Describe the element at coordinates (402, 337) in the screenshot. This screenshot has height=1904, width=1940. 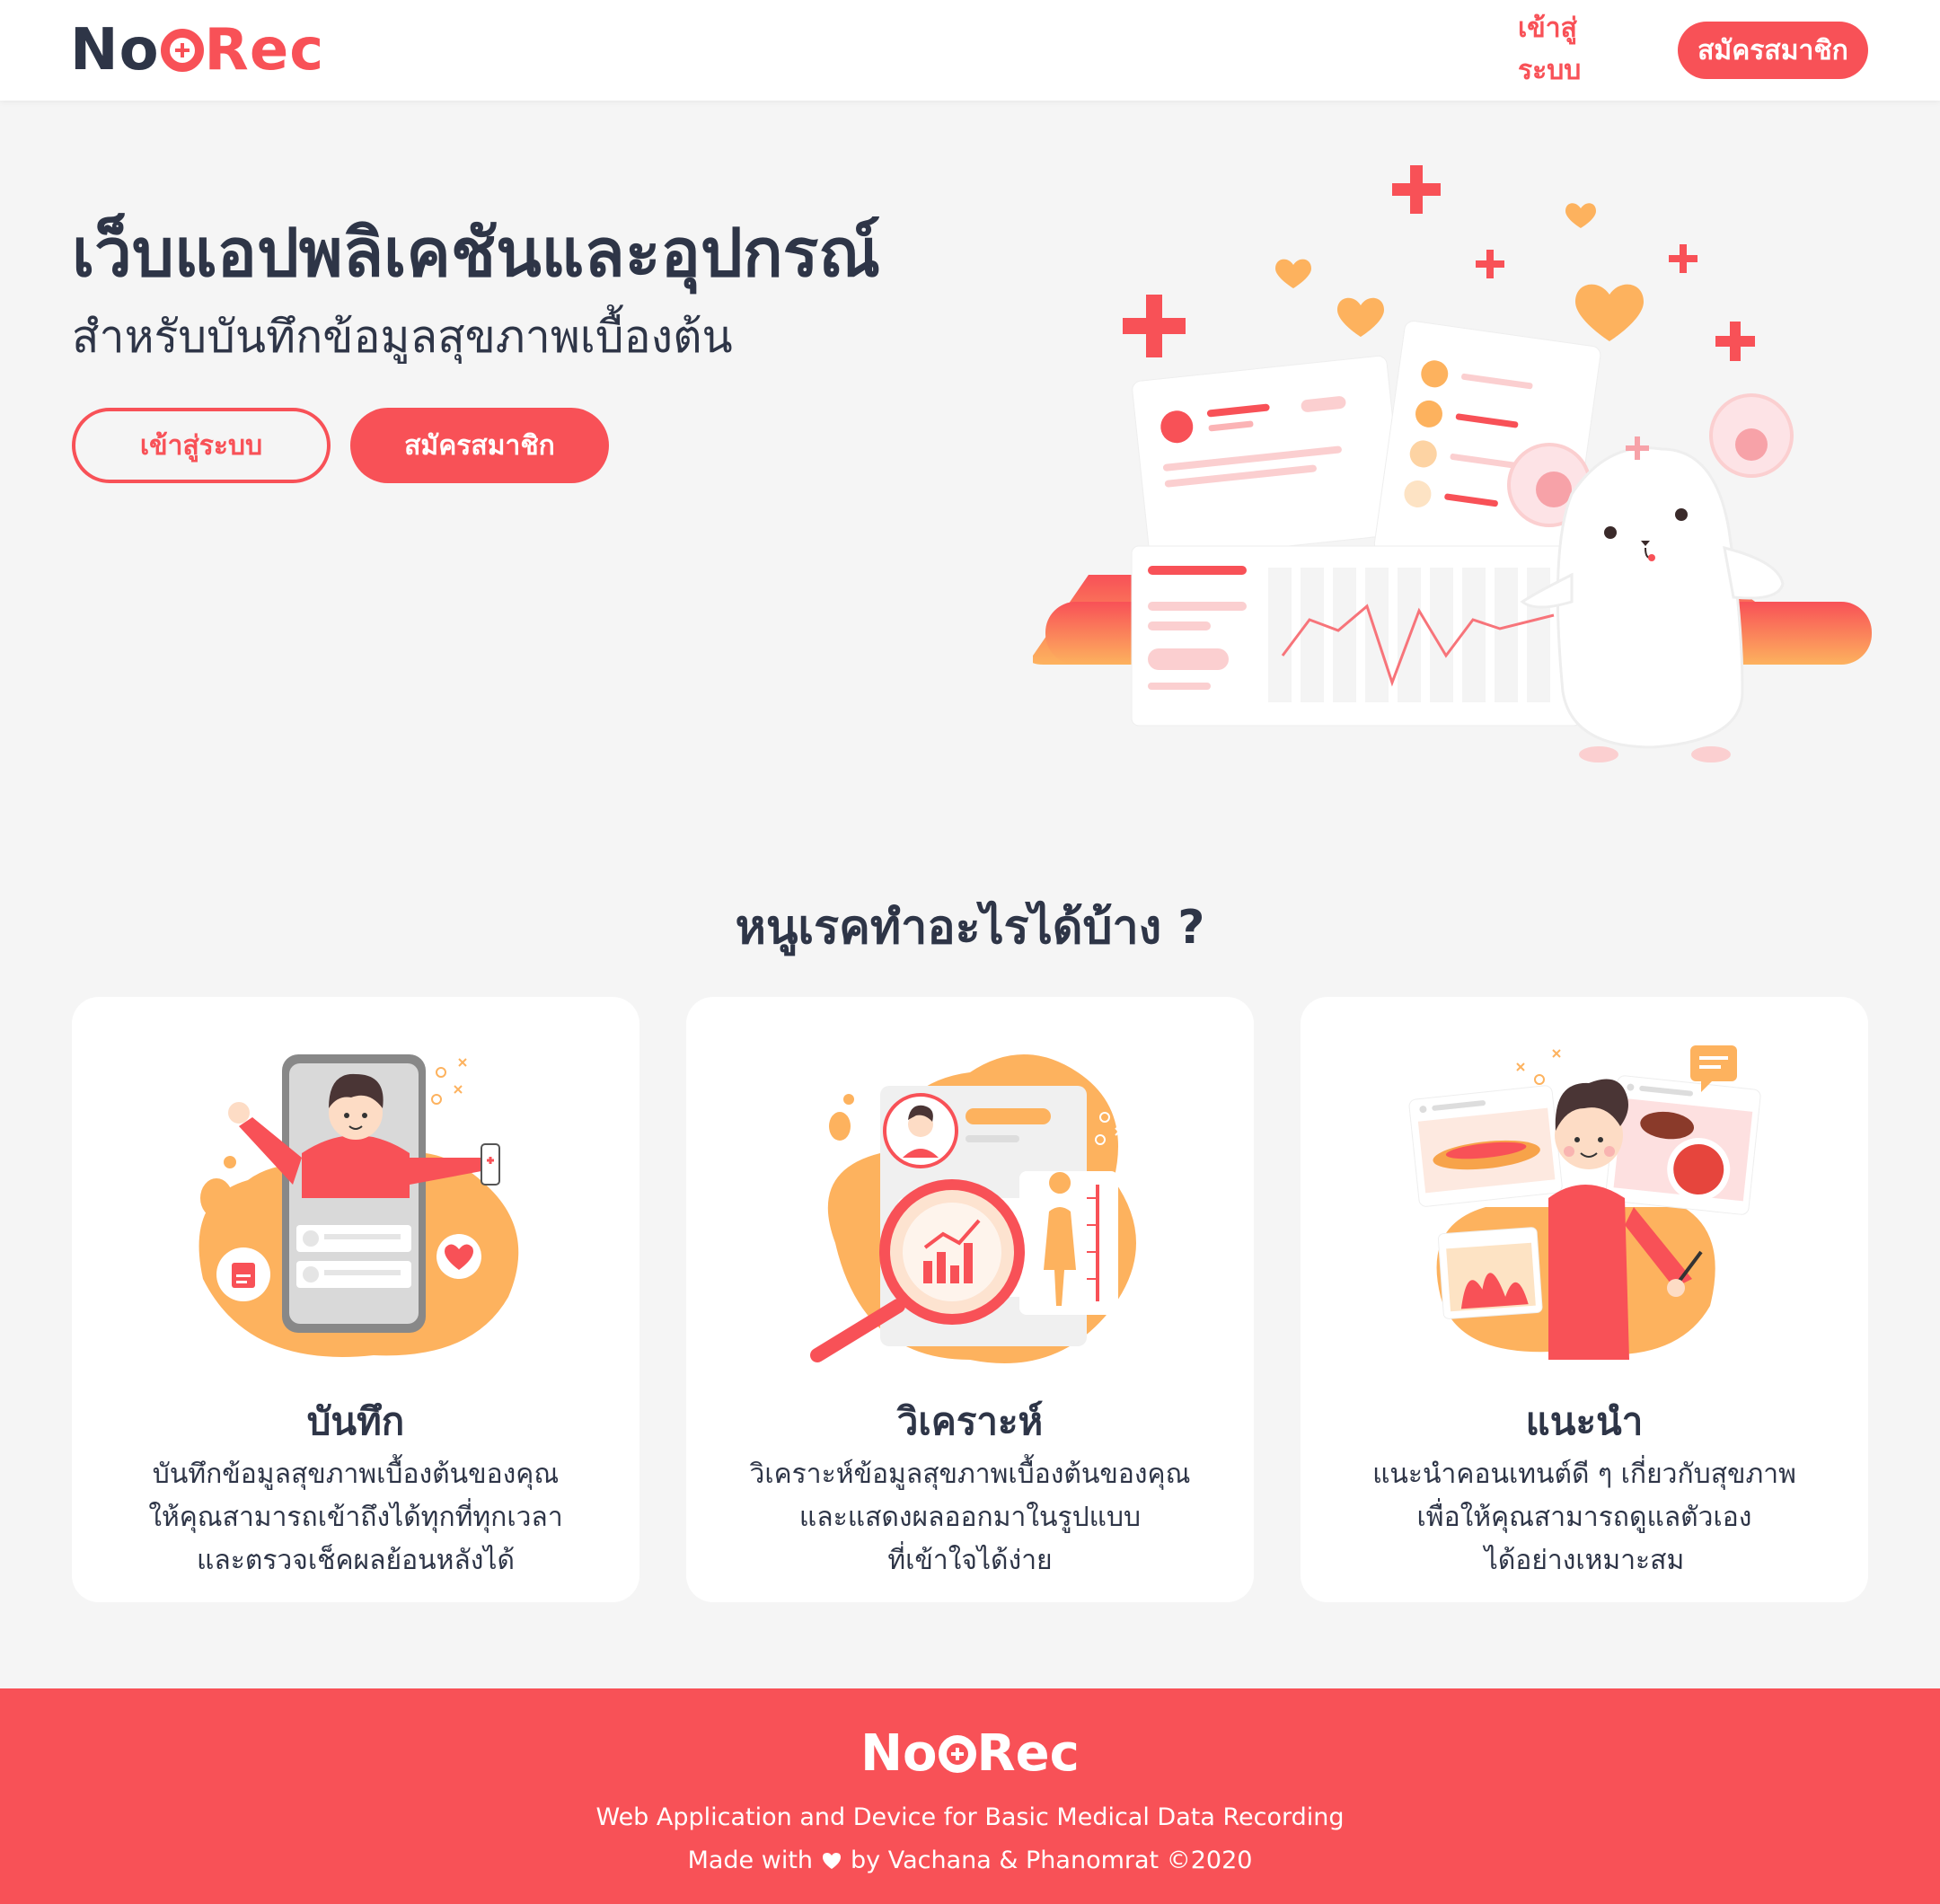
I see `hero-subtitle: สำหรับบันทึกข้อมูลสุขภาพเบื้องต้น` at that location.